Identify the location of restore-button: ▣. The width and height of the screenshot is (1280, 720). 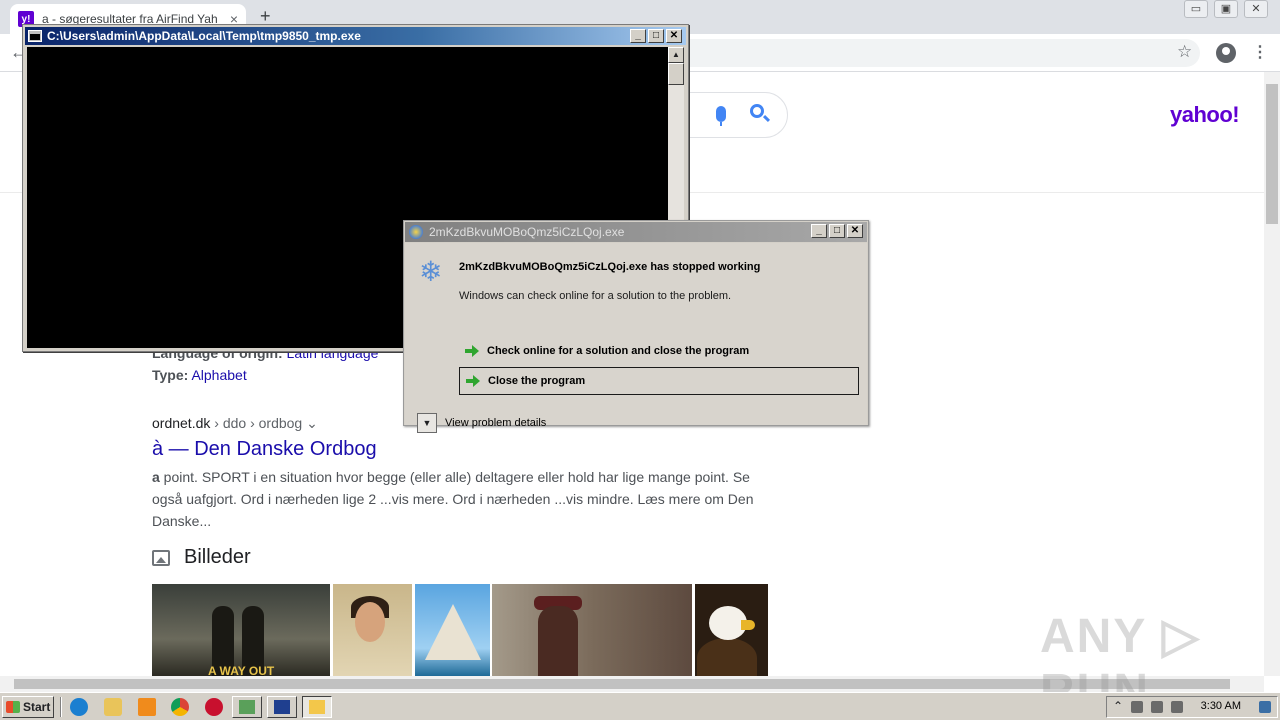
(1226, 9).